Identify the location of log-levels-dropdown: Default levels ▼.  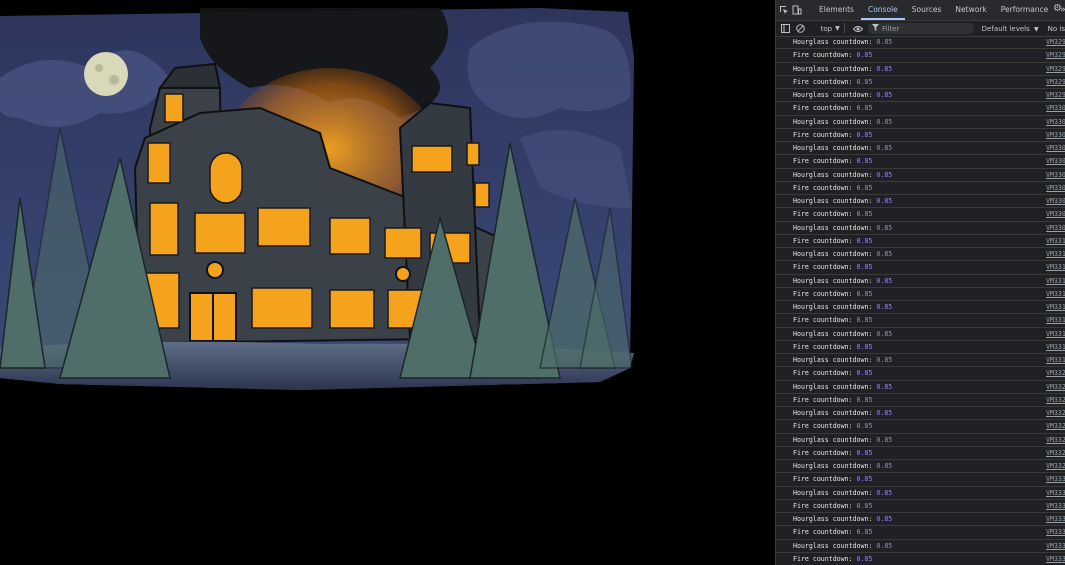
(1010, 29).